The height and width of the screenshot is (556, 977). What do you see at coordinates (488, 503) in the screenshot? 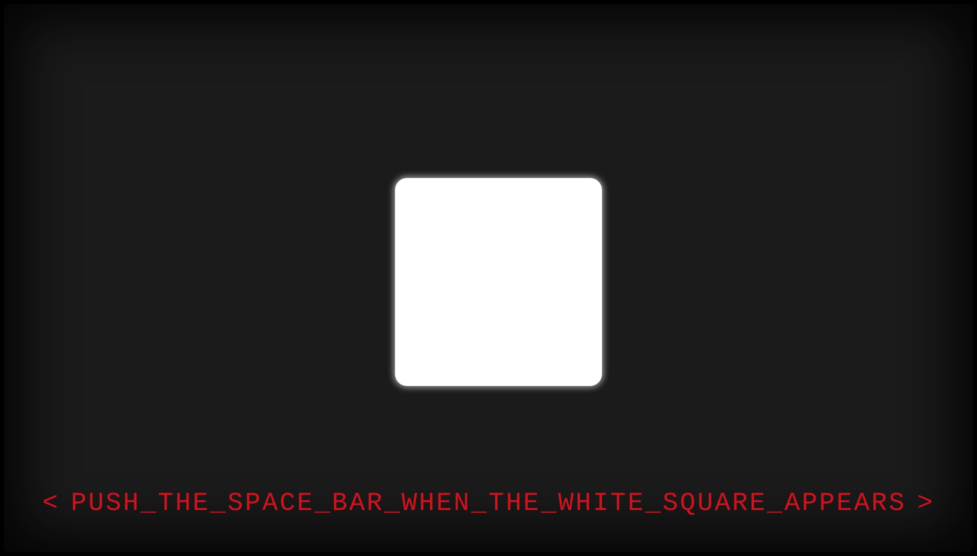
I see `instruction-text: PUSH_THE_SPACE_BAR_WHEN_THE_WHITE_SQUARE_APPEARS` at bounding box center [488, 503].